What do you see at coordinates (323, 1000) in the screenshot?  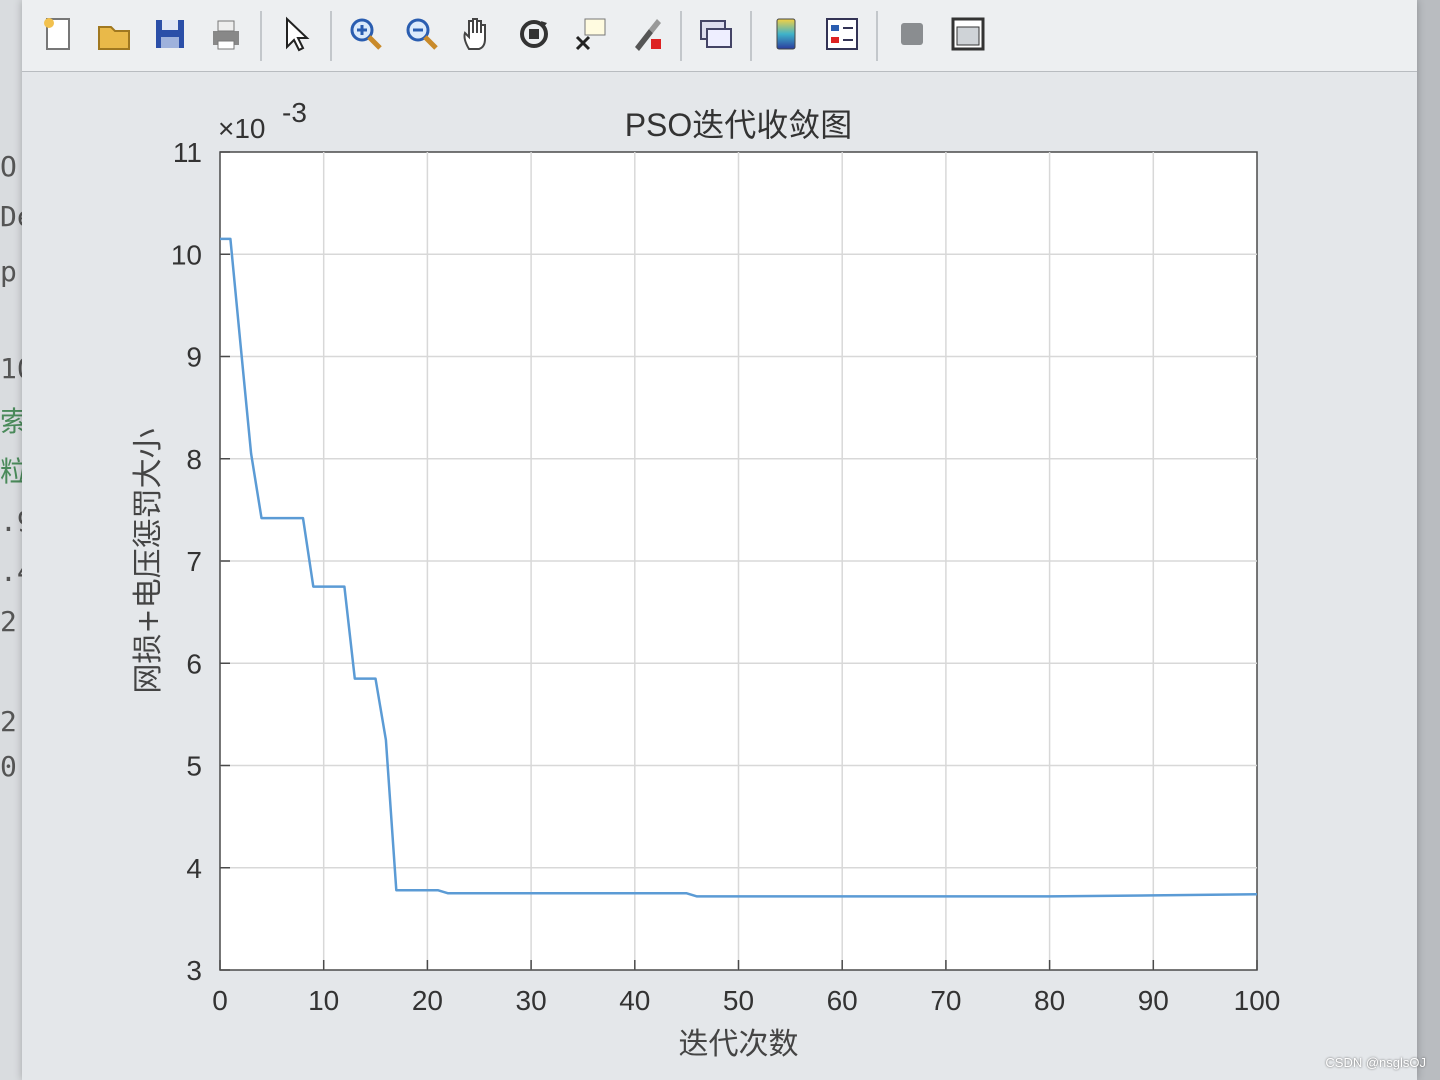 I see `x-tick-label: 10` at bounding box center [323, 1000].